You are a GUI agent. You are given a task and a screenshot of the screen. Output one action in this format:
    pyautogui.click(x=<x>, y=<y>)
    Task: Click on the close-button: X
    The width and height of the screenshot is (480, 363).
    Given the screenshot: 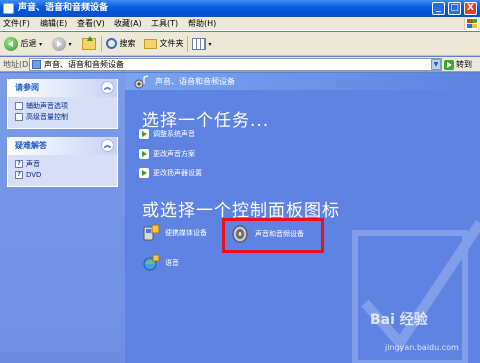 What is the action you would take?
    pyautogui.click(x=470, y=8)
    